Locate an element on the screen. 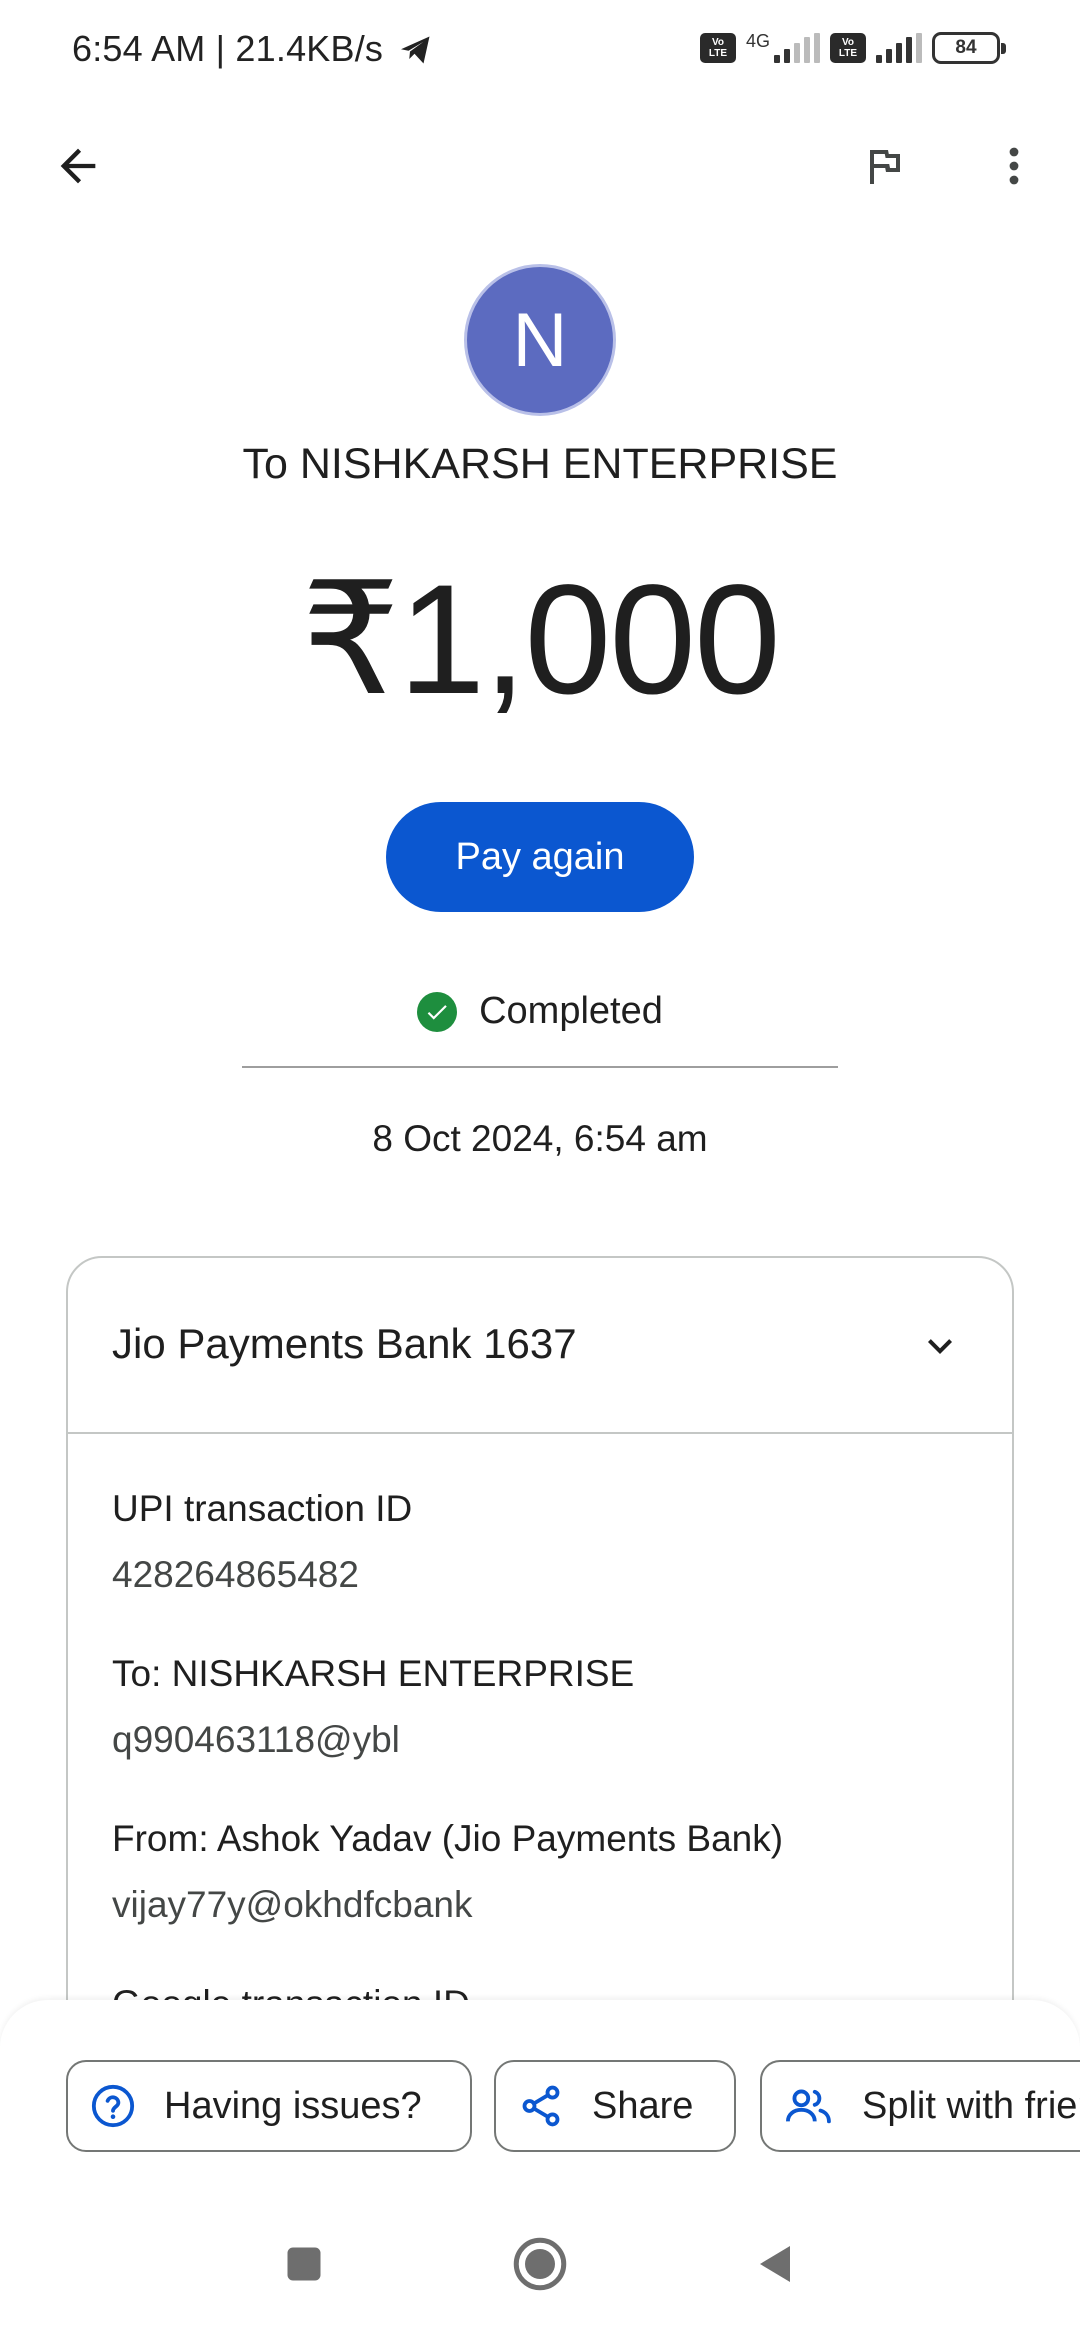 The height and width of the screenshot is (2340, 1080). square-icon is located at coordinates (304, 2264).